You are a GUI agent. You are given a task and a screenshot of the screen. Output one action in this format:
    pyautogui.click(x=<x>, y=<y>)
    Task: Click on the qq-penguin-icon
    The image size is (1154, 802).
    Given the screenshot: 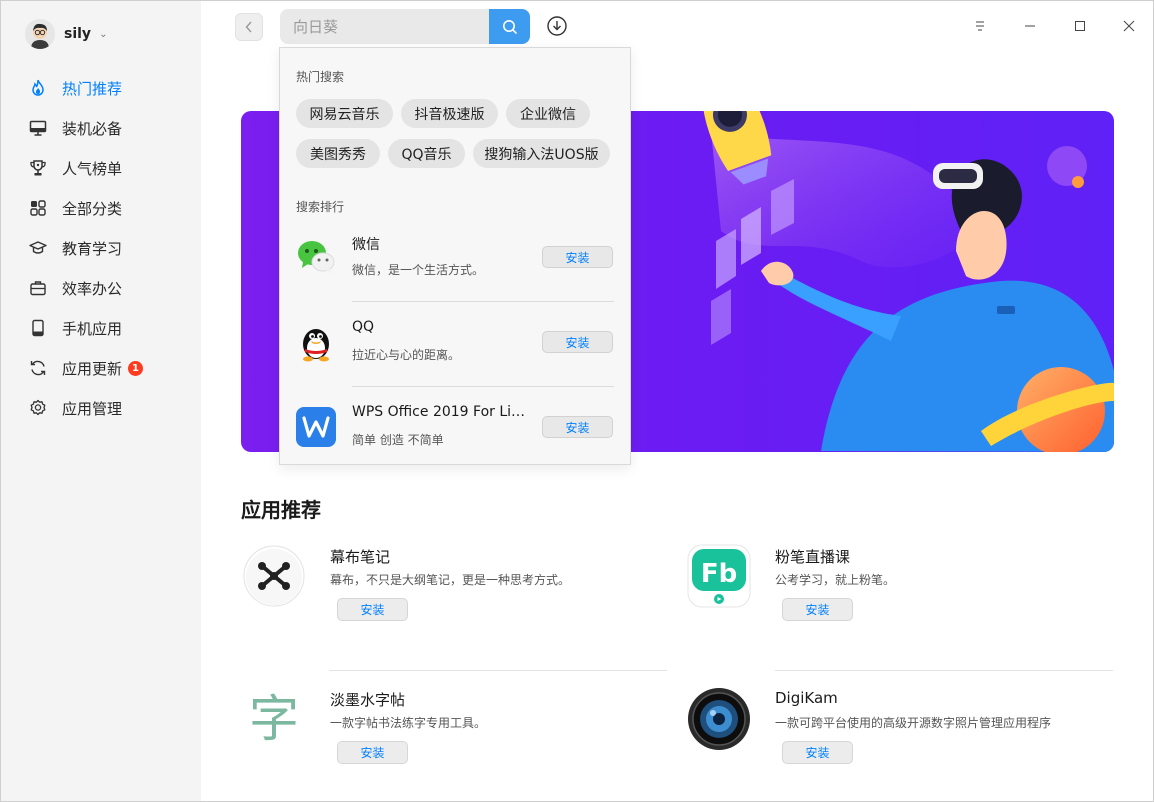 What is the action you would take?
    pyautogui.click(x=316, y=342)
    